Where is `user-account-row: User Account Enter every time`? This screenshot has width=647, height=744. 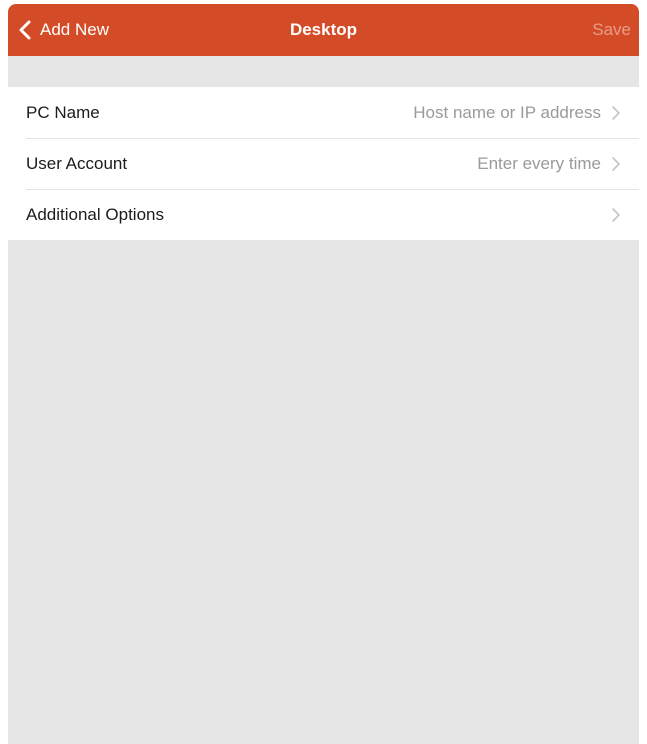
user-account-row: User Account Enter every time is located at coordinates (323, 163).